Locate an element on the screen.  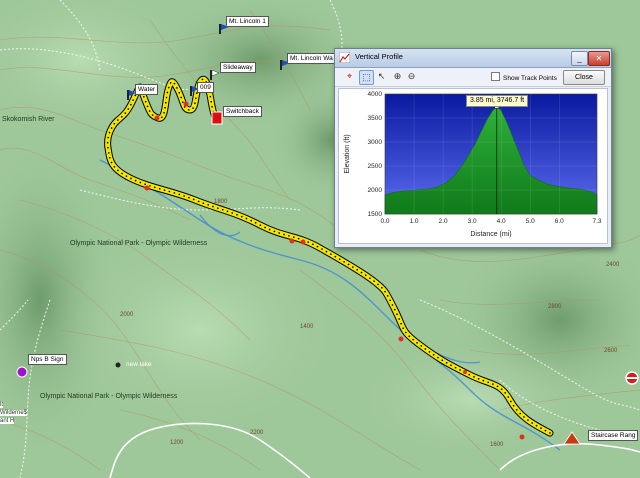
dialog-title: Vertical Profile is located at coordinates (379, 56).